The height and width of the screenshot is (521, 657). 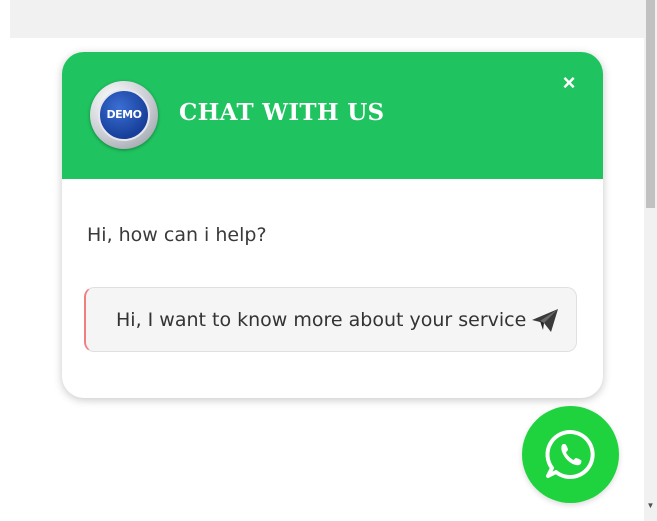 I want to click on avatar: DEMO, so click(x=124, y=115).